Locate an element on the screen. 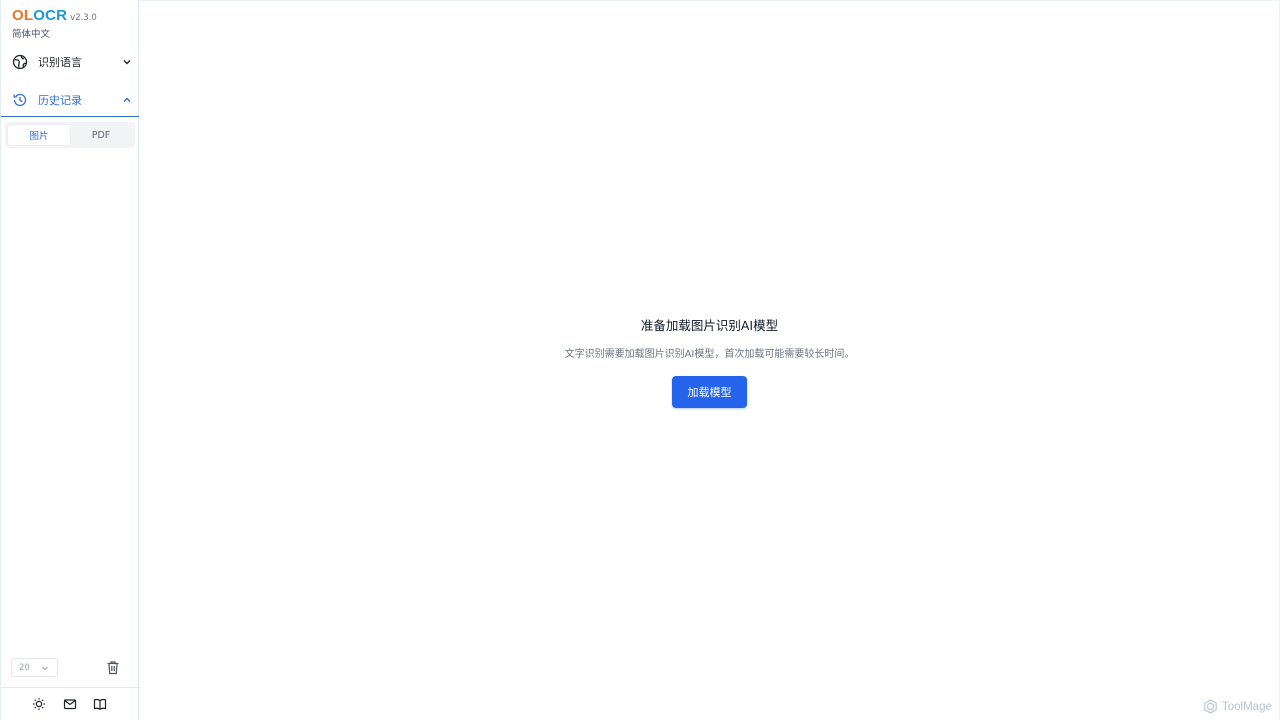 Image resolution: width=1280 pixels, height=720 pixels. menu-recognition-language-label: 识别语言 is located at coordinates (60, 62).